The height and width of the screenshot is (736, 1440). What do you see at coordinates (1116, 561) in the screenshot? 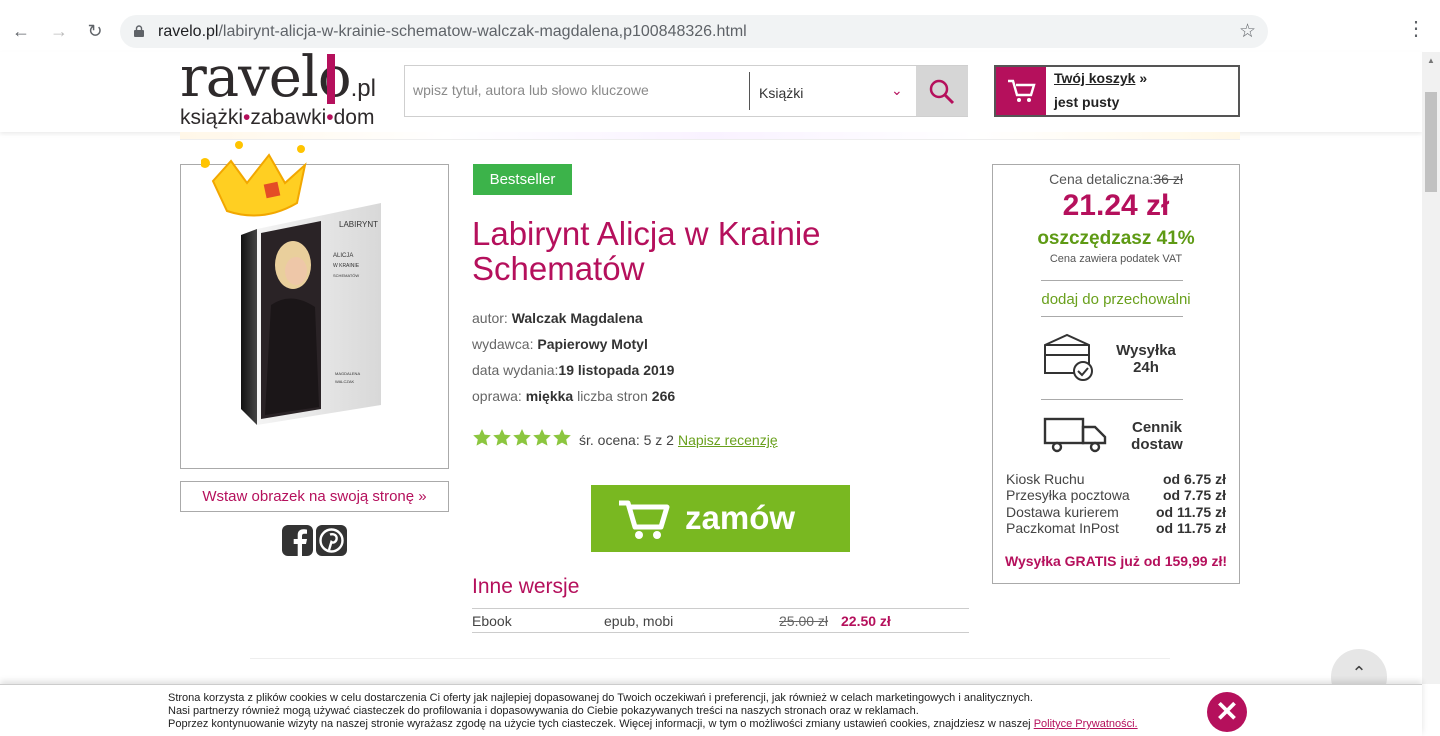
I see `free-shipping-note: Wysyłka GRATIS już od 159,99 zł!` at bounding box center [1116, 561].